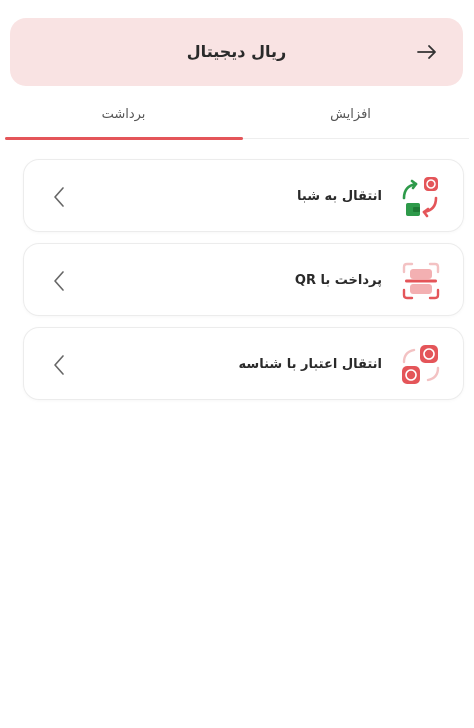 This screenshot has height=728, width=474. Describe the element at coordinates (123, 117) in the screenshot. I see `tab-withdraw: برداشت` at that location.